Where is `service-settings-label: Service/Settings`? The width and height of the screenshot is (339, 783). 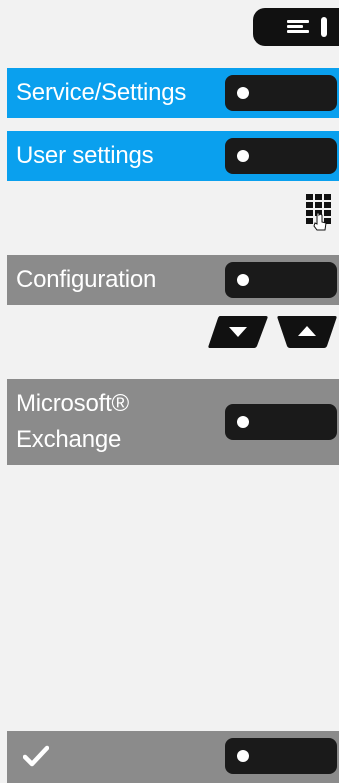 service-settings-label: Service/Settings is located at coordinates (101, 92).